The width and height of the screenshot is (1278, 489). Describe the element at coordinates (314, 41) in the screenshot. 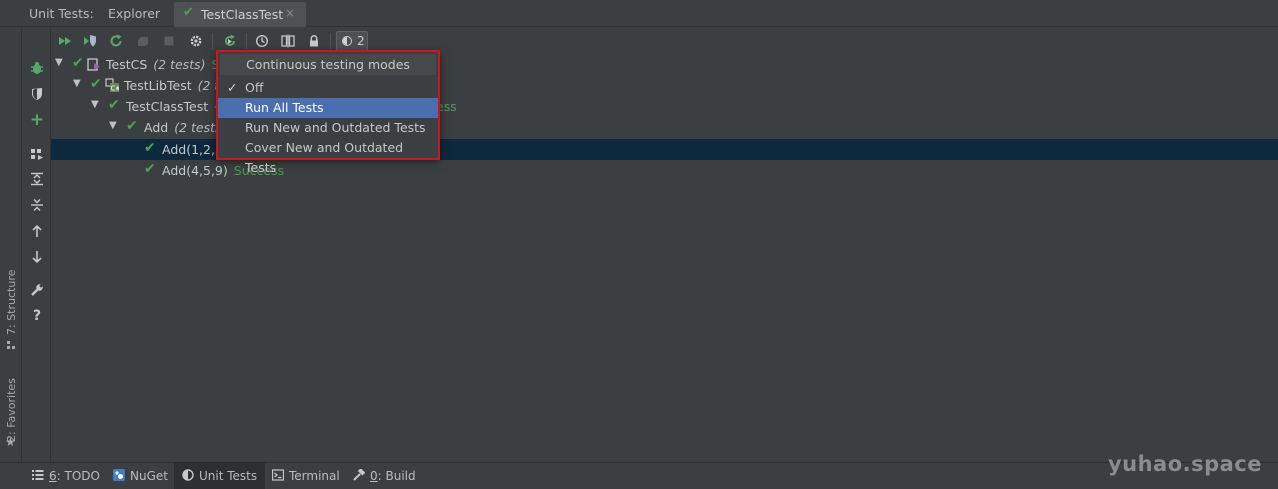

I see `lock-icon` at that location.